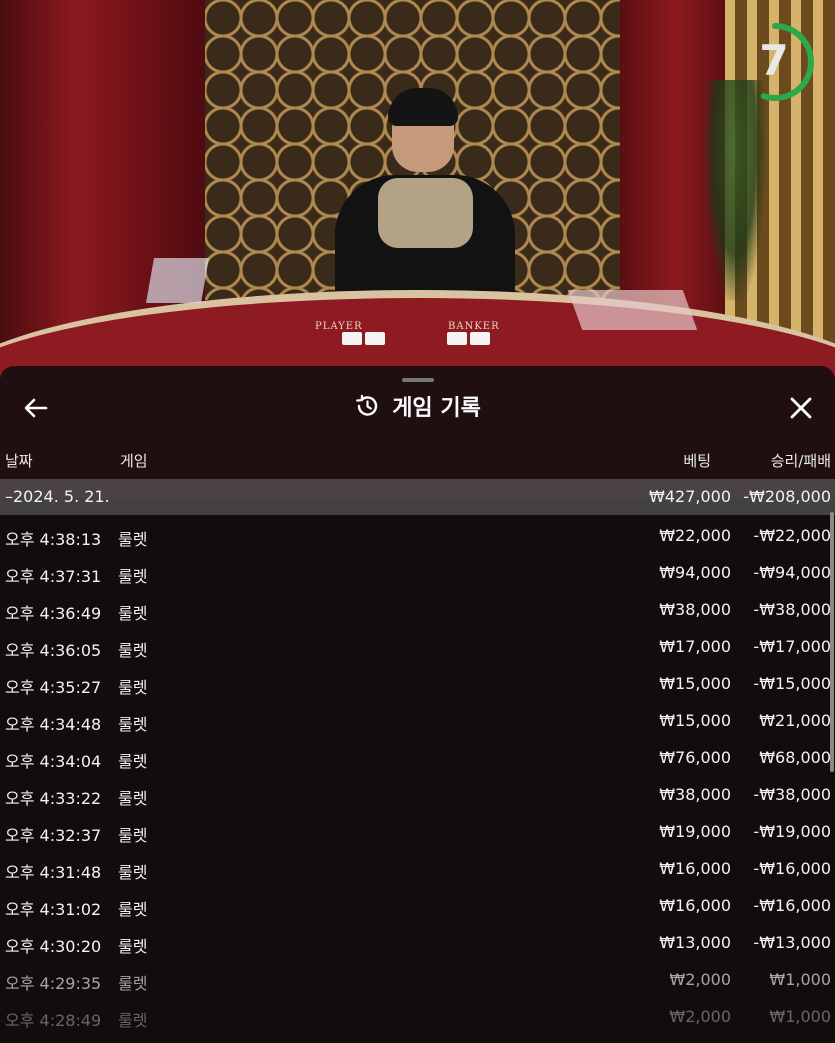  I want to click on history-row: 오후 4:35:27 룰렛 ₩15,000 -₩15,000, so click(417, 684).